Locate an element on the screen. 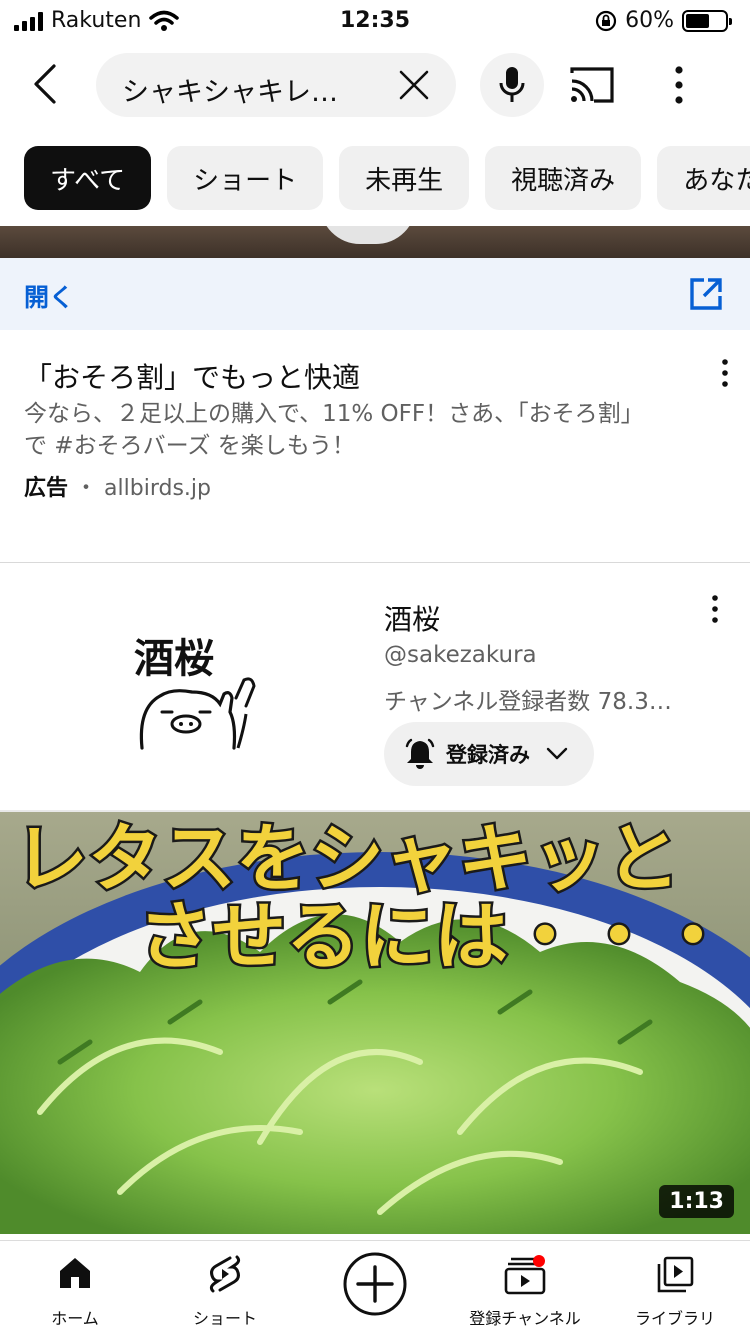 The height and width of the screenshot is (1334, 750). nav-shorts: ショート is located at coordinates (225, 1287).